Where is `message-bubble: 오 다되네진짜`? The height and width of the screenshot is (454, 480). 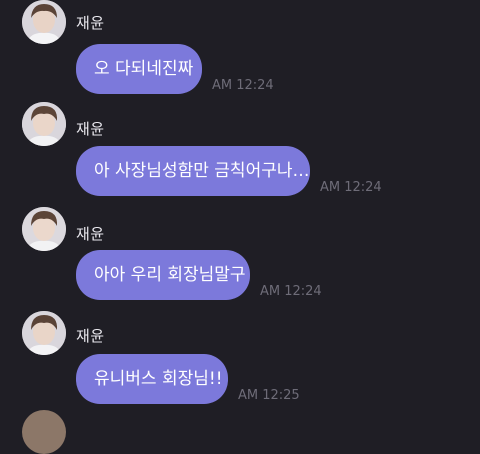
message-bubble: 오 다되네진짜 is located at coordinates (139, 69).